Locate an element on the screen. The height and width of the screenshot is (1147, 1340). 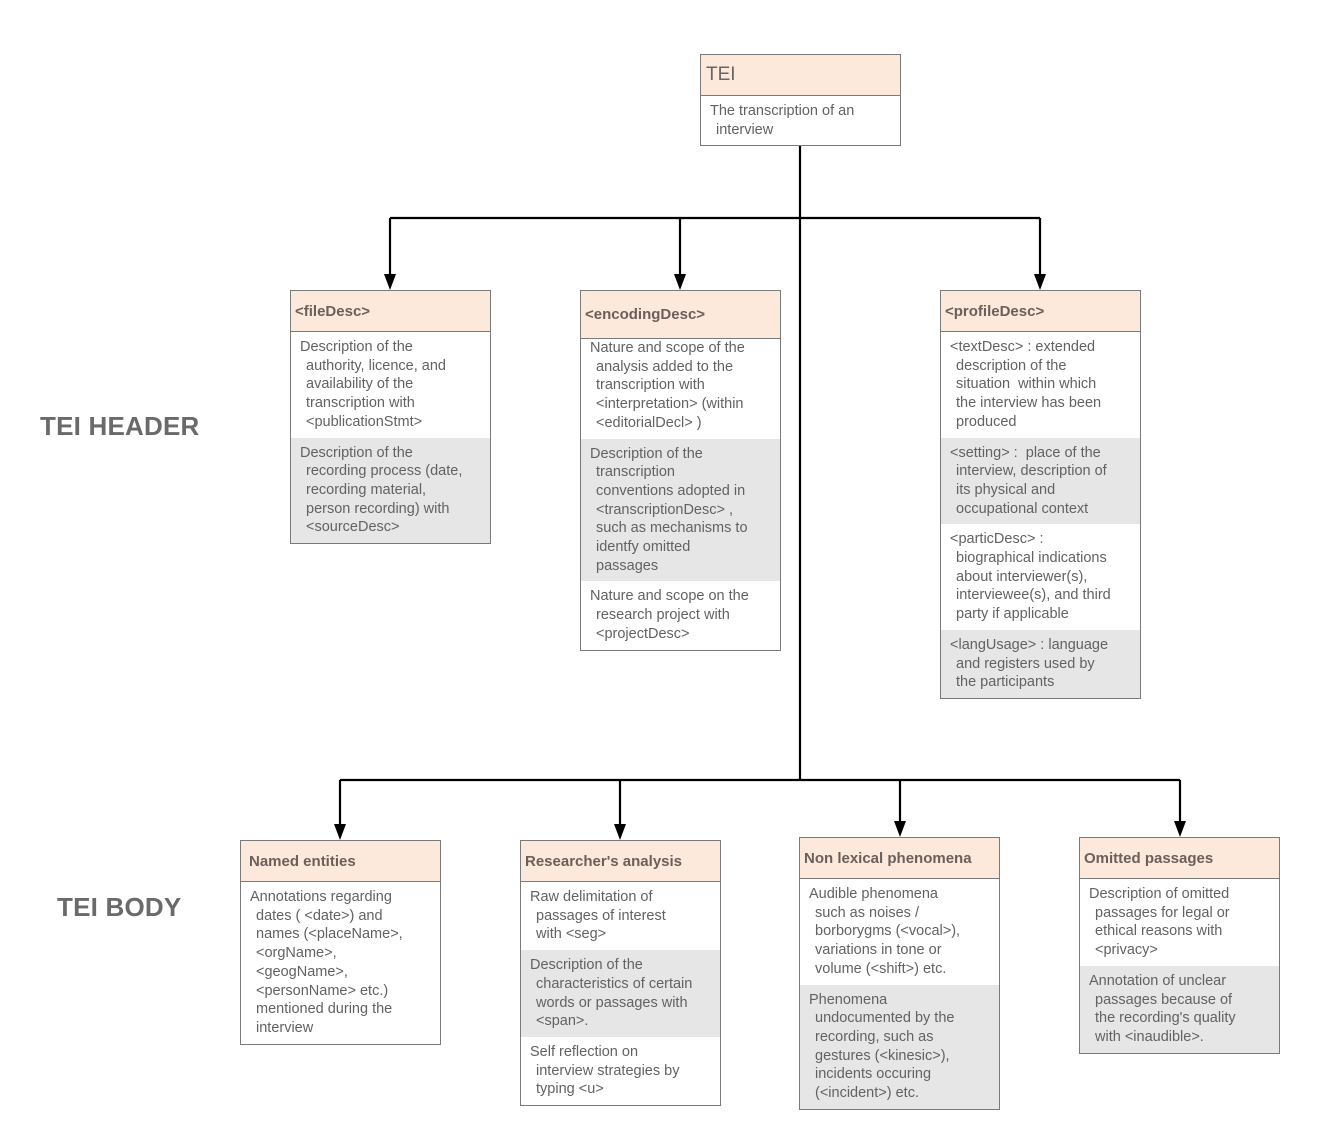
arrowhead-researchers-analysis is located at coordinates (620, 832).